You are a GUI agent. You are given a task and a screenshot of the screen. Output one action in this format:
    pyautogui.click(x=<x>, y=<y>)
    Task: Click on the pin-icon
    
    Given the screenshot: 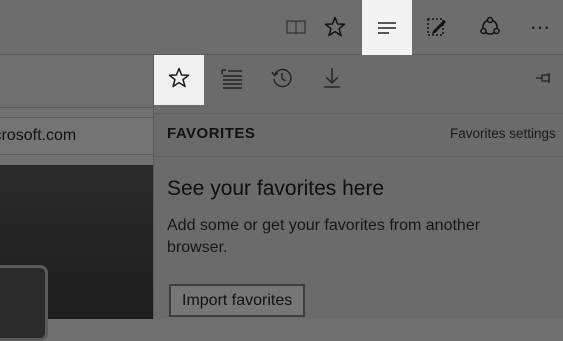 What is the action you would take?
    pyautogui.click(x=545, y=80)
    